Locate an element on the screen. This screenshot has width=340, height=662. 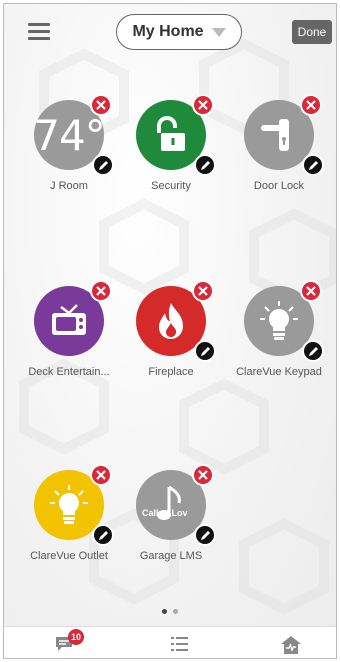
notification-badge: 10 is located at coordinates (76, 637).